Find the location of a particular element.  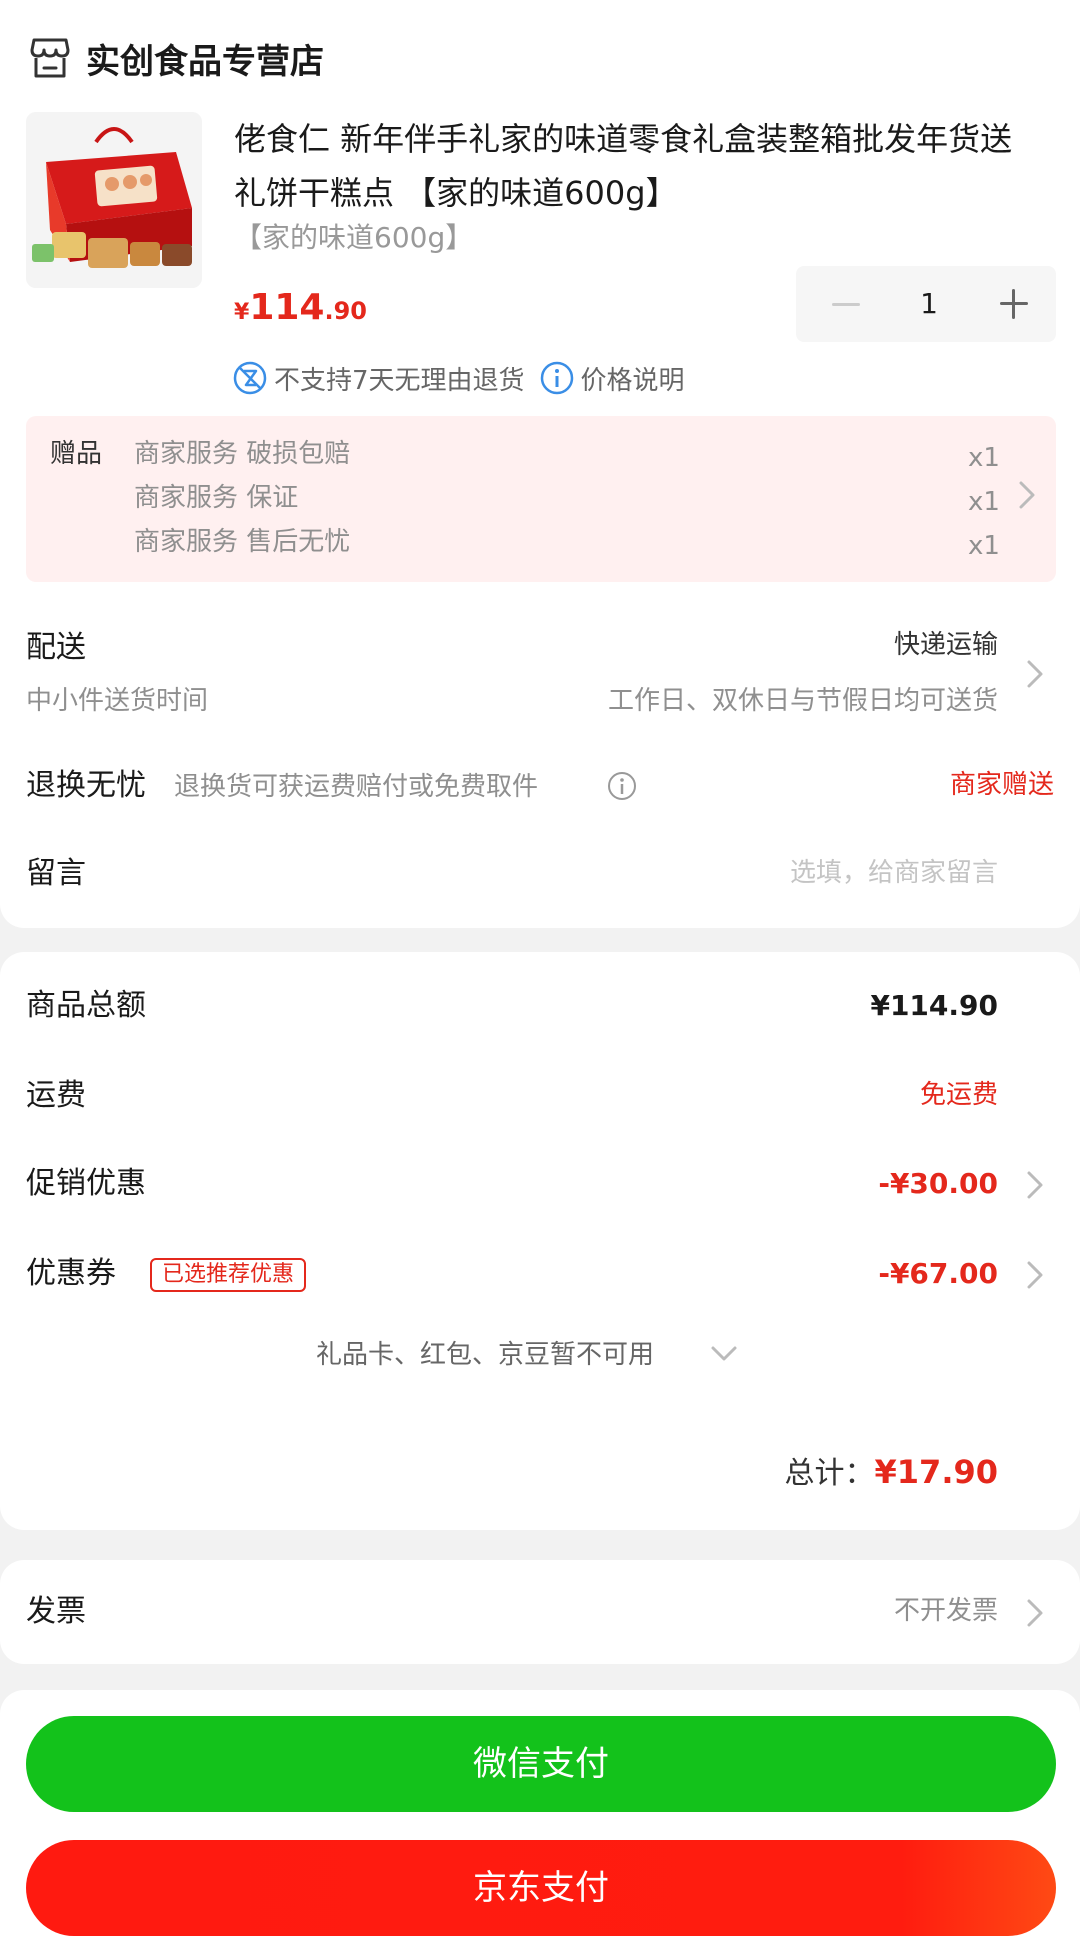

gift-item: 商家服务 保证 is located at coordinates (216, 498).